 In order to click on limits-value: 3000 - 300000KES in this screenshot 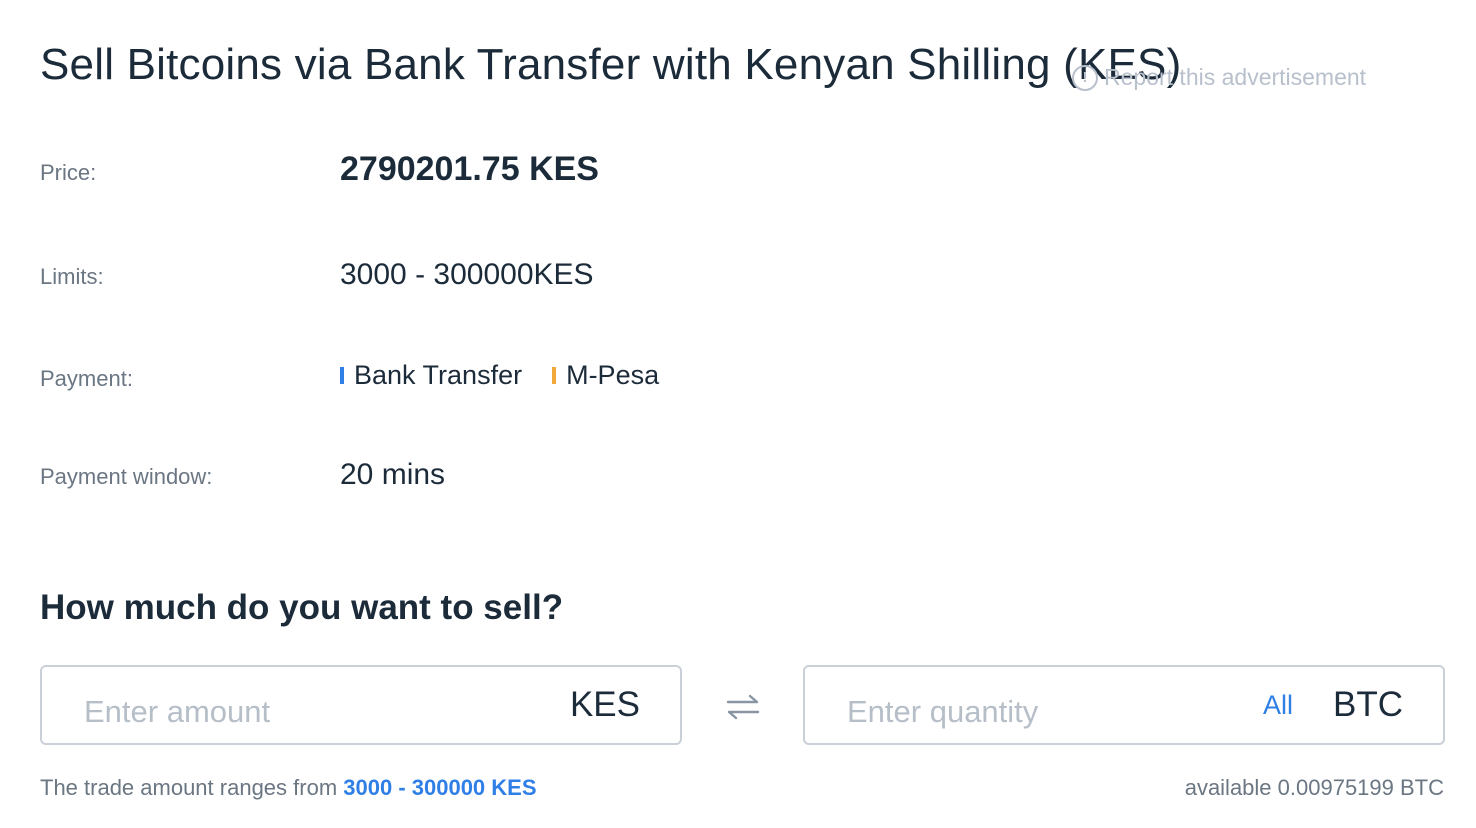, I will do `click(467, 274)`.